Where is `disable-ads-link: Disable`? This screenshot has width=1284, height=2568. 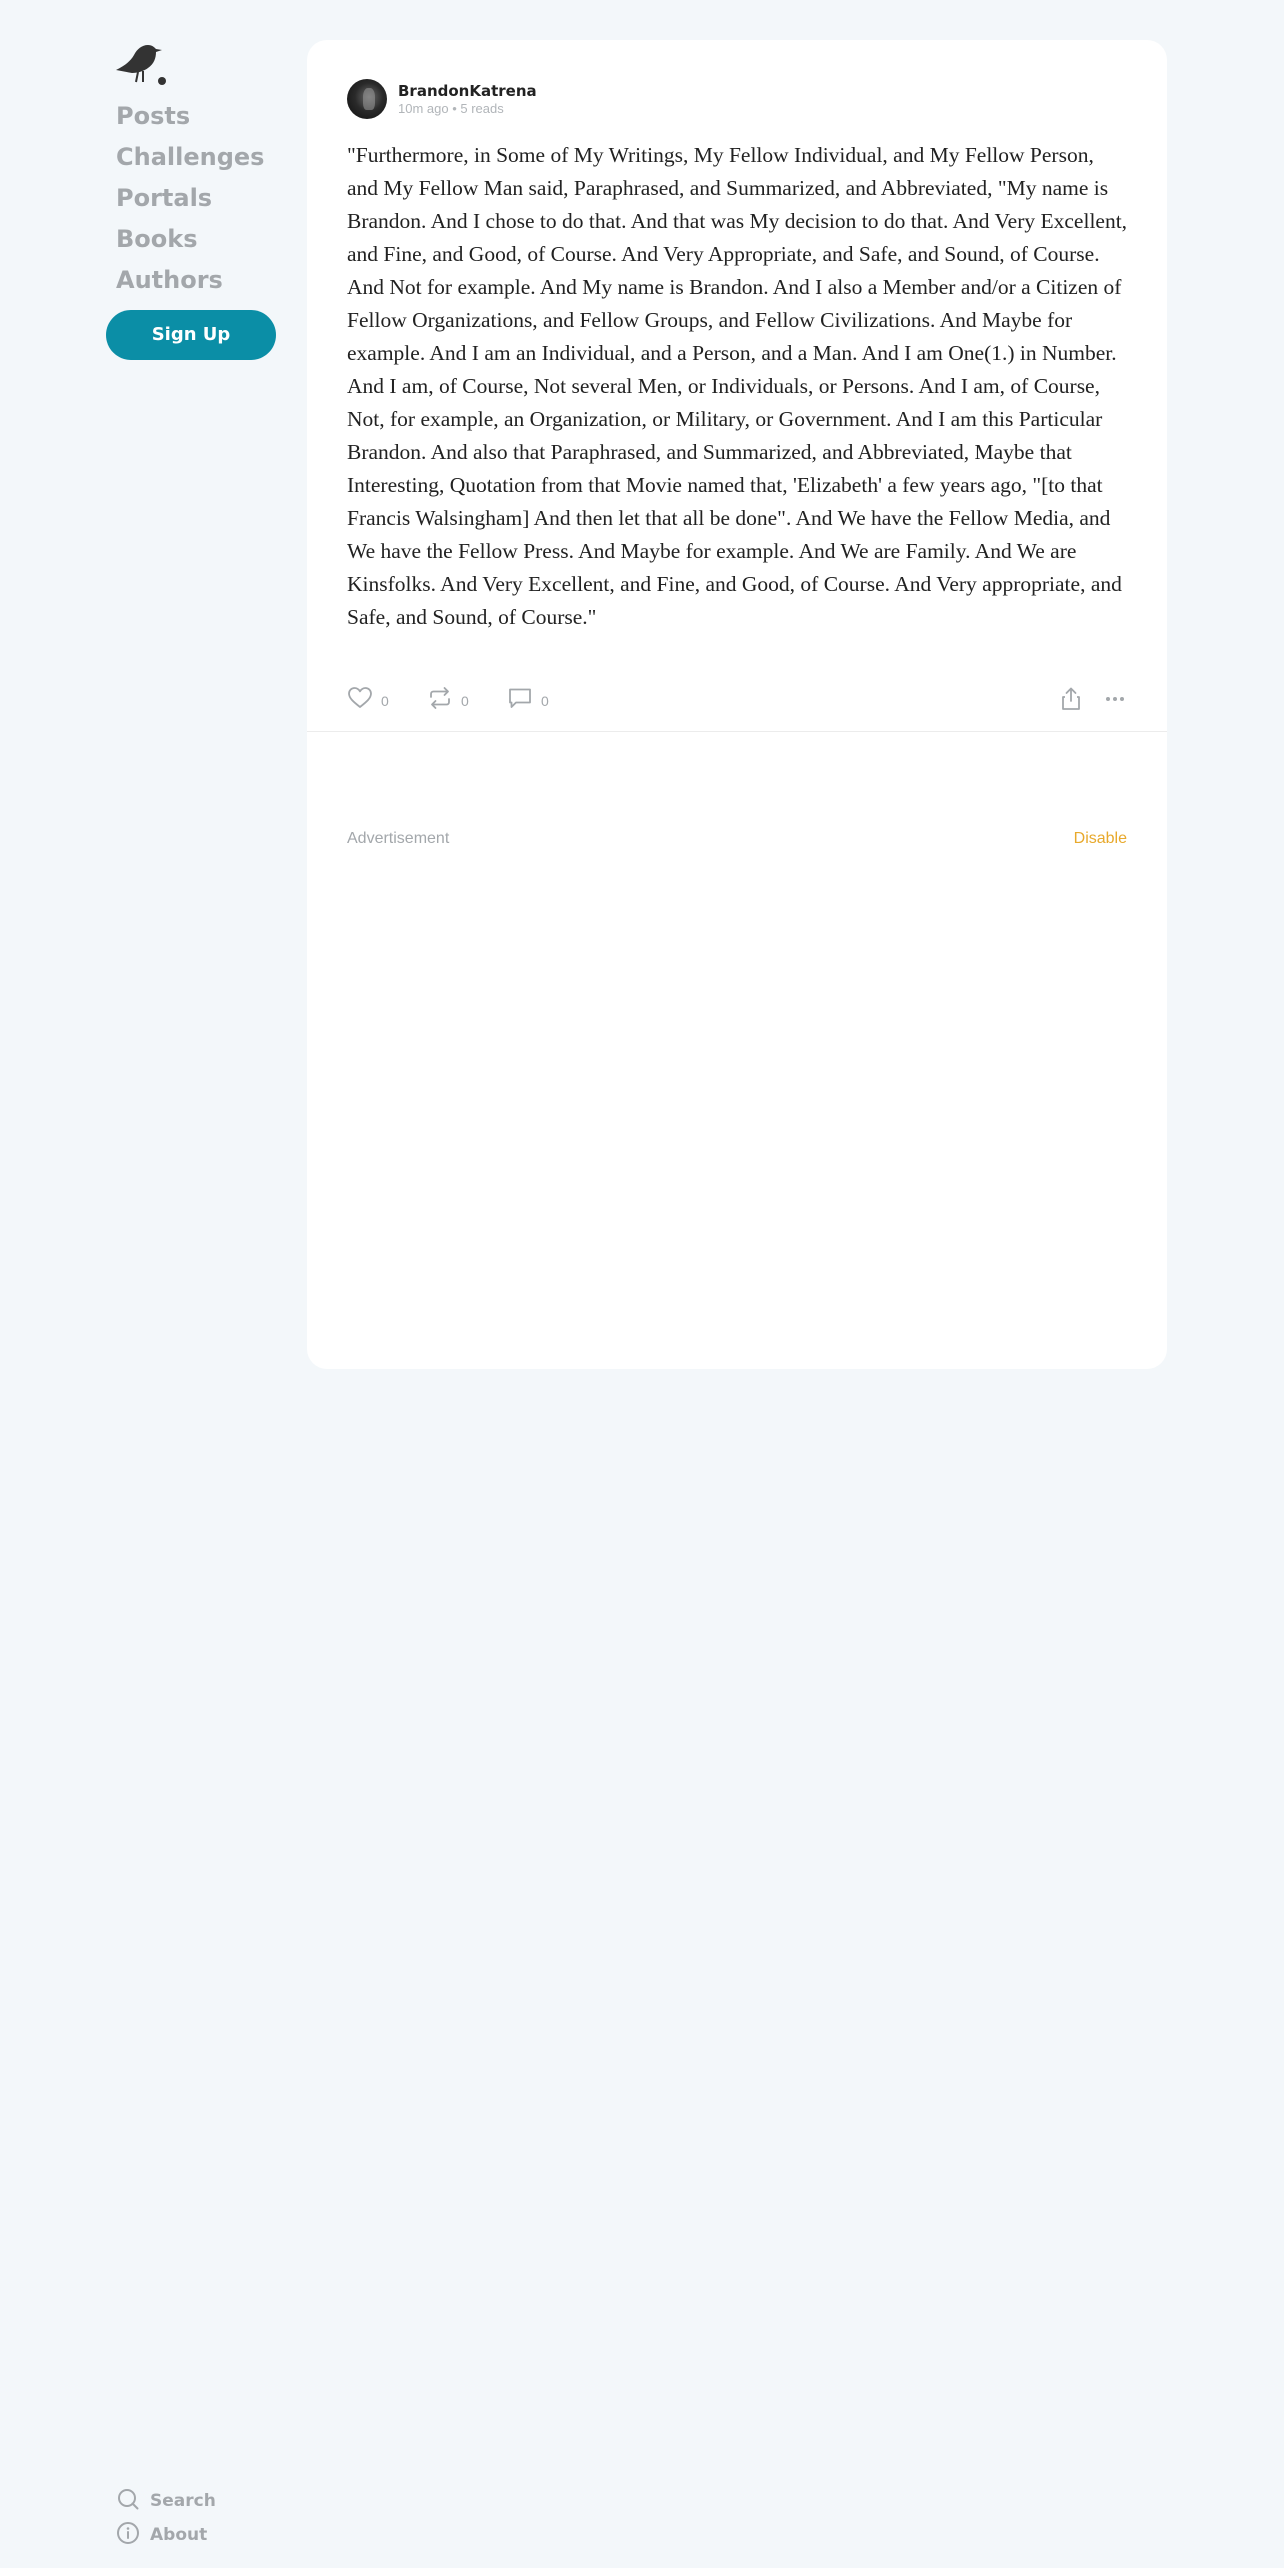
disable-ads-link: Disable is located at coordinates (1100, 839).